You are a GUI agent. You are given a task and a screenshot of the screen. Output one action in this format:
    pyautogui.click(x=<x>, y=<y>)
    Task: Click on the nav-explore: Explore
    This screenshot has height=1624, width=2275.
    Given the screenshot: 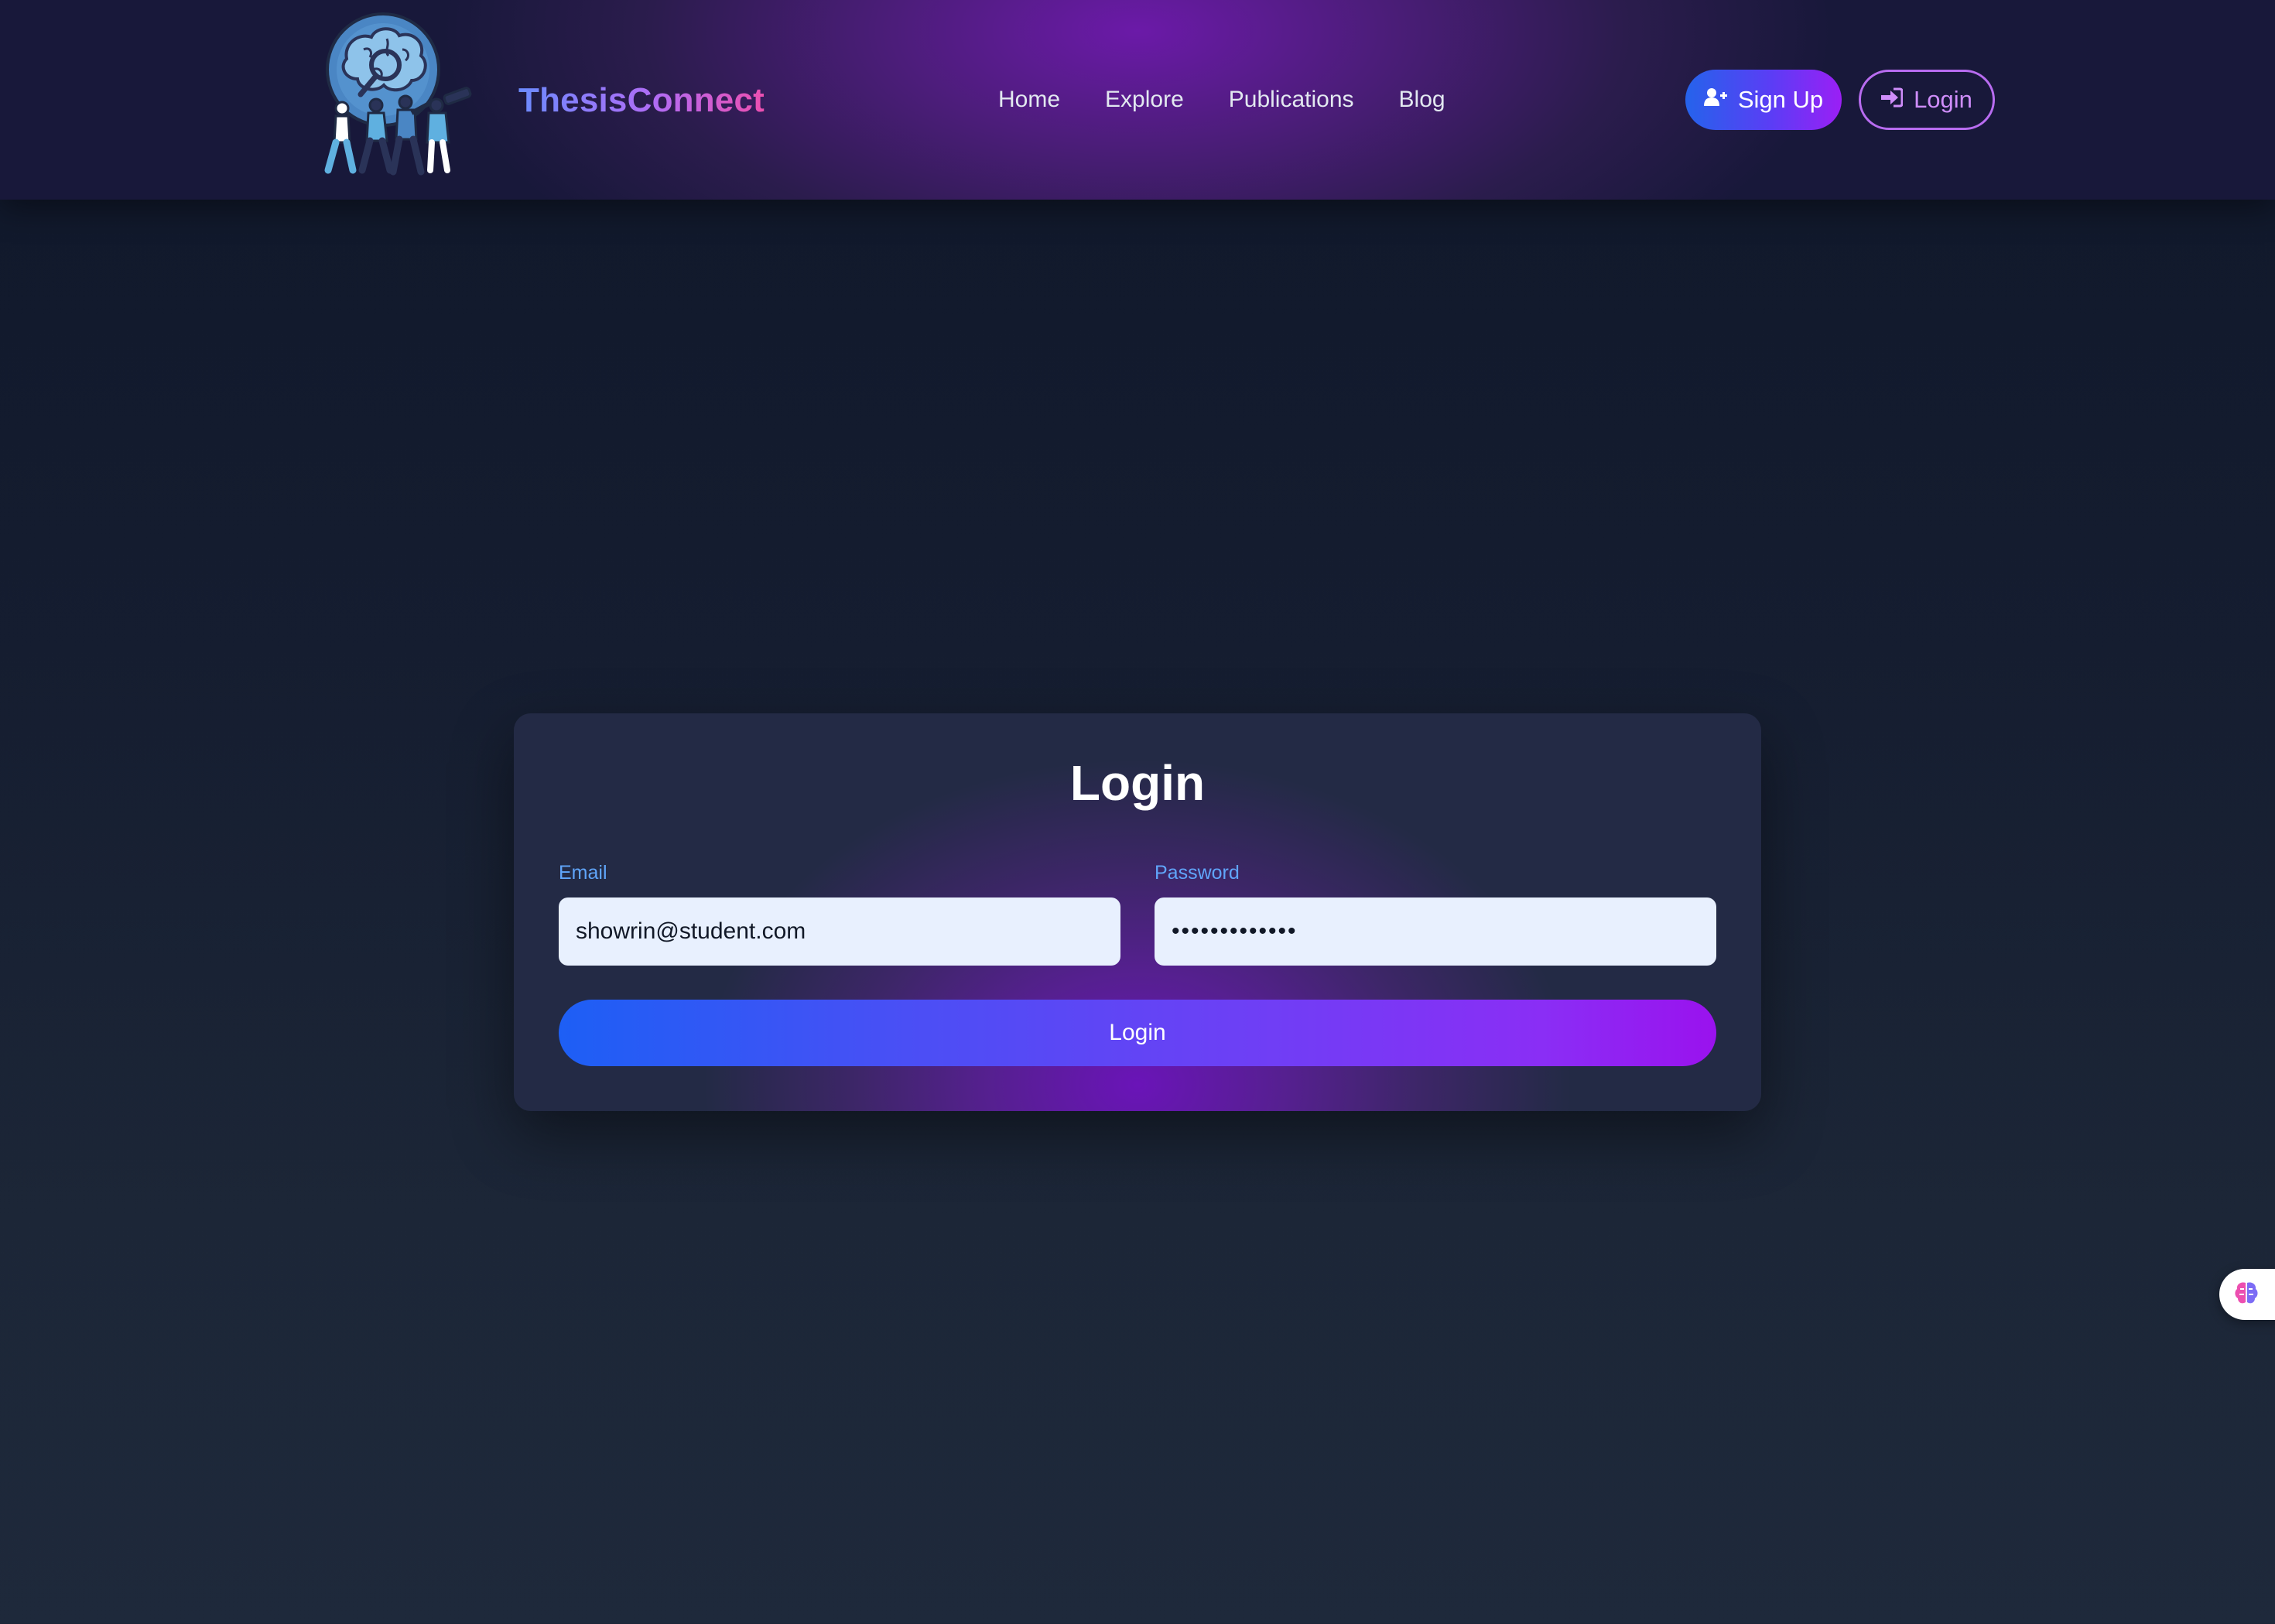 What is the action you would take?
    pyautogui.click(x=1144, y=99)
    